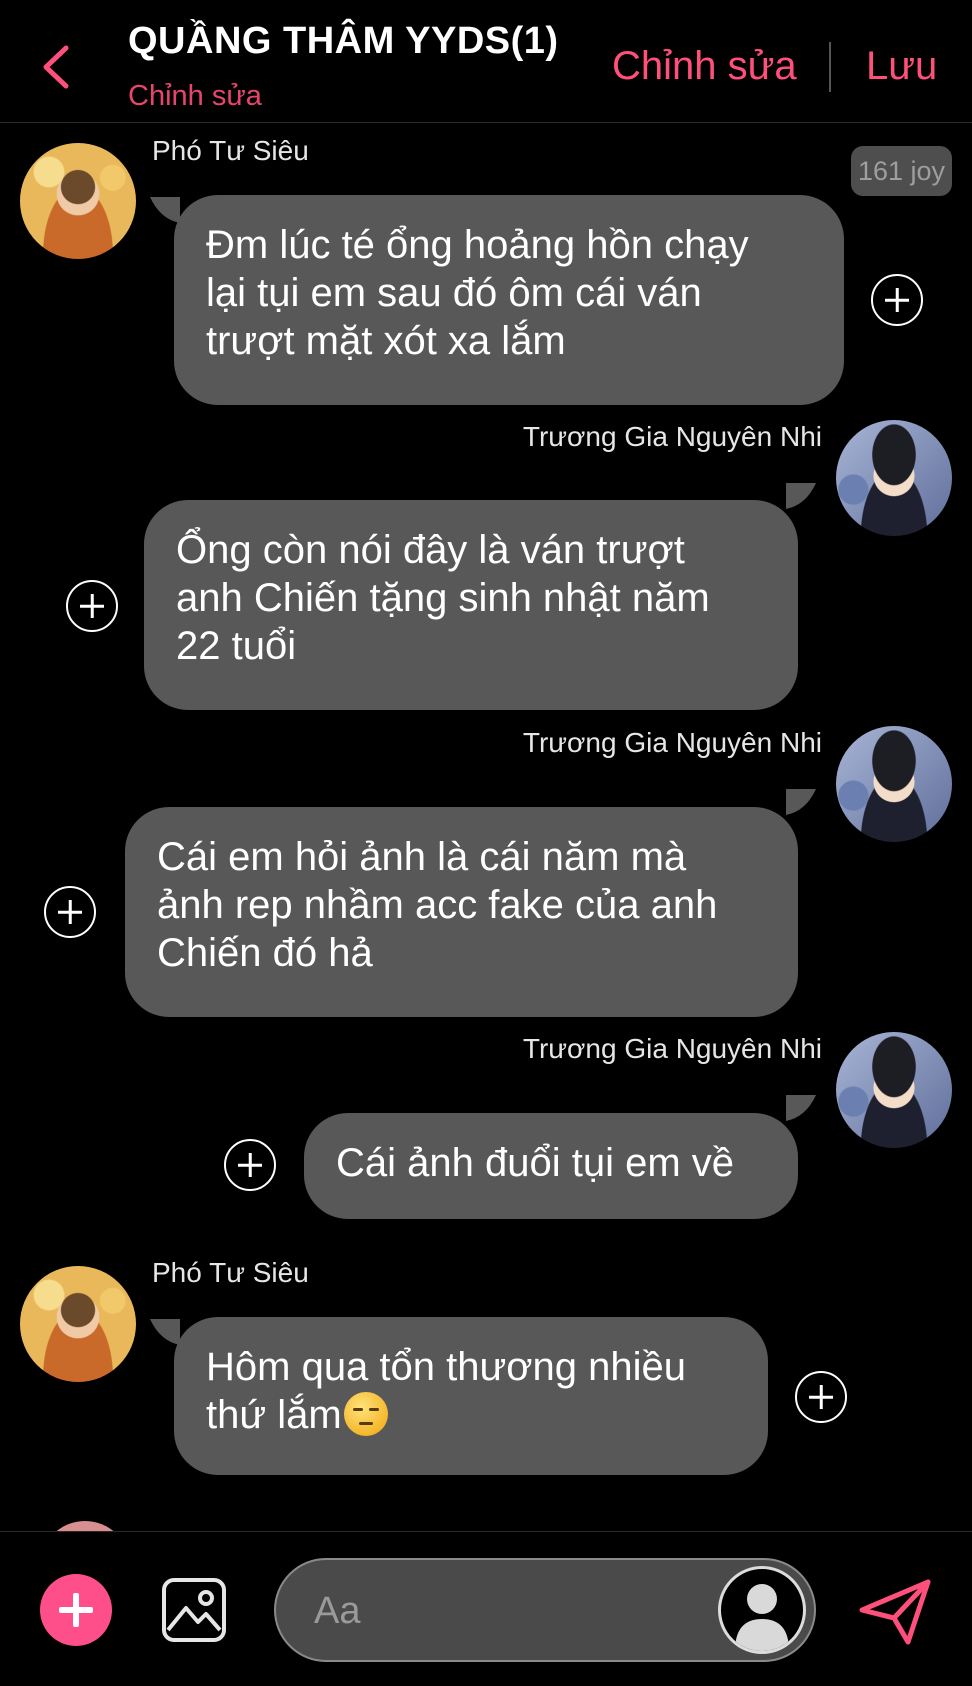  I want to click on image-button, so click(194, 1610).